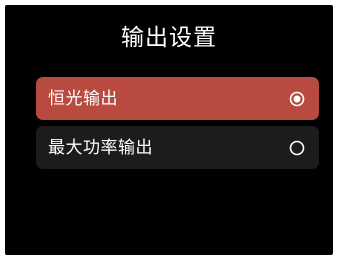 This screenshot has height=260, width=338. What do you see at coordinates (297, 99) in the screenshot?
I see `radio-selected-icon` at bounding box center [297, 99].